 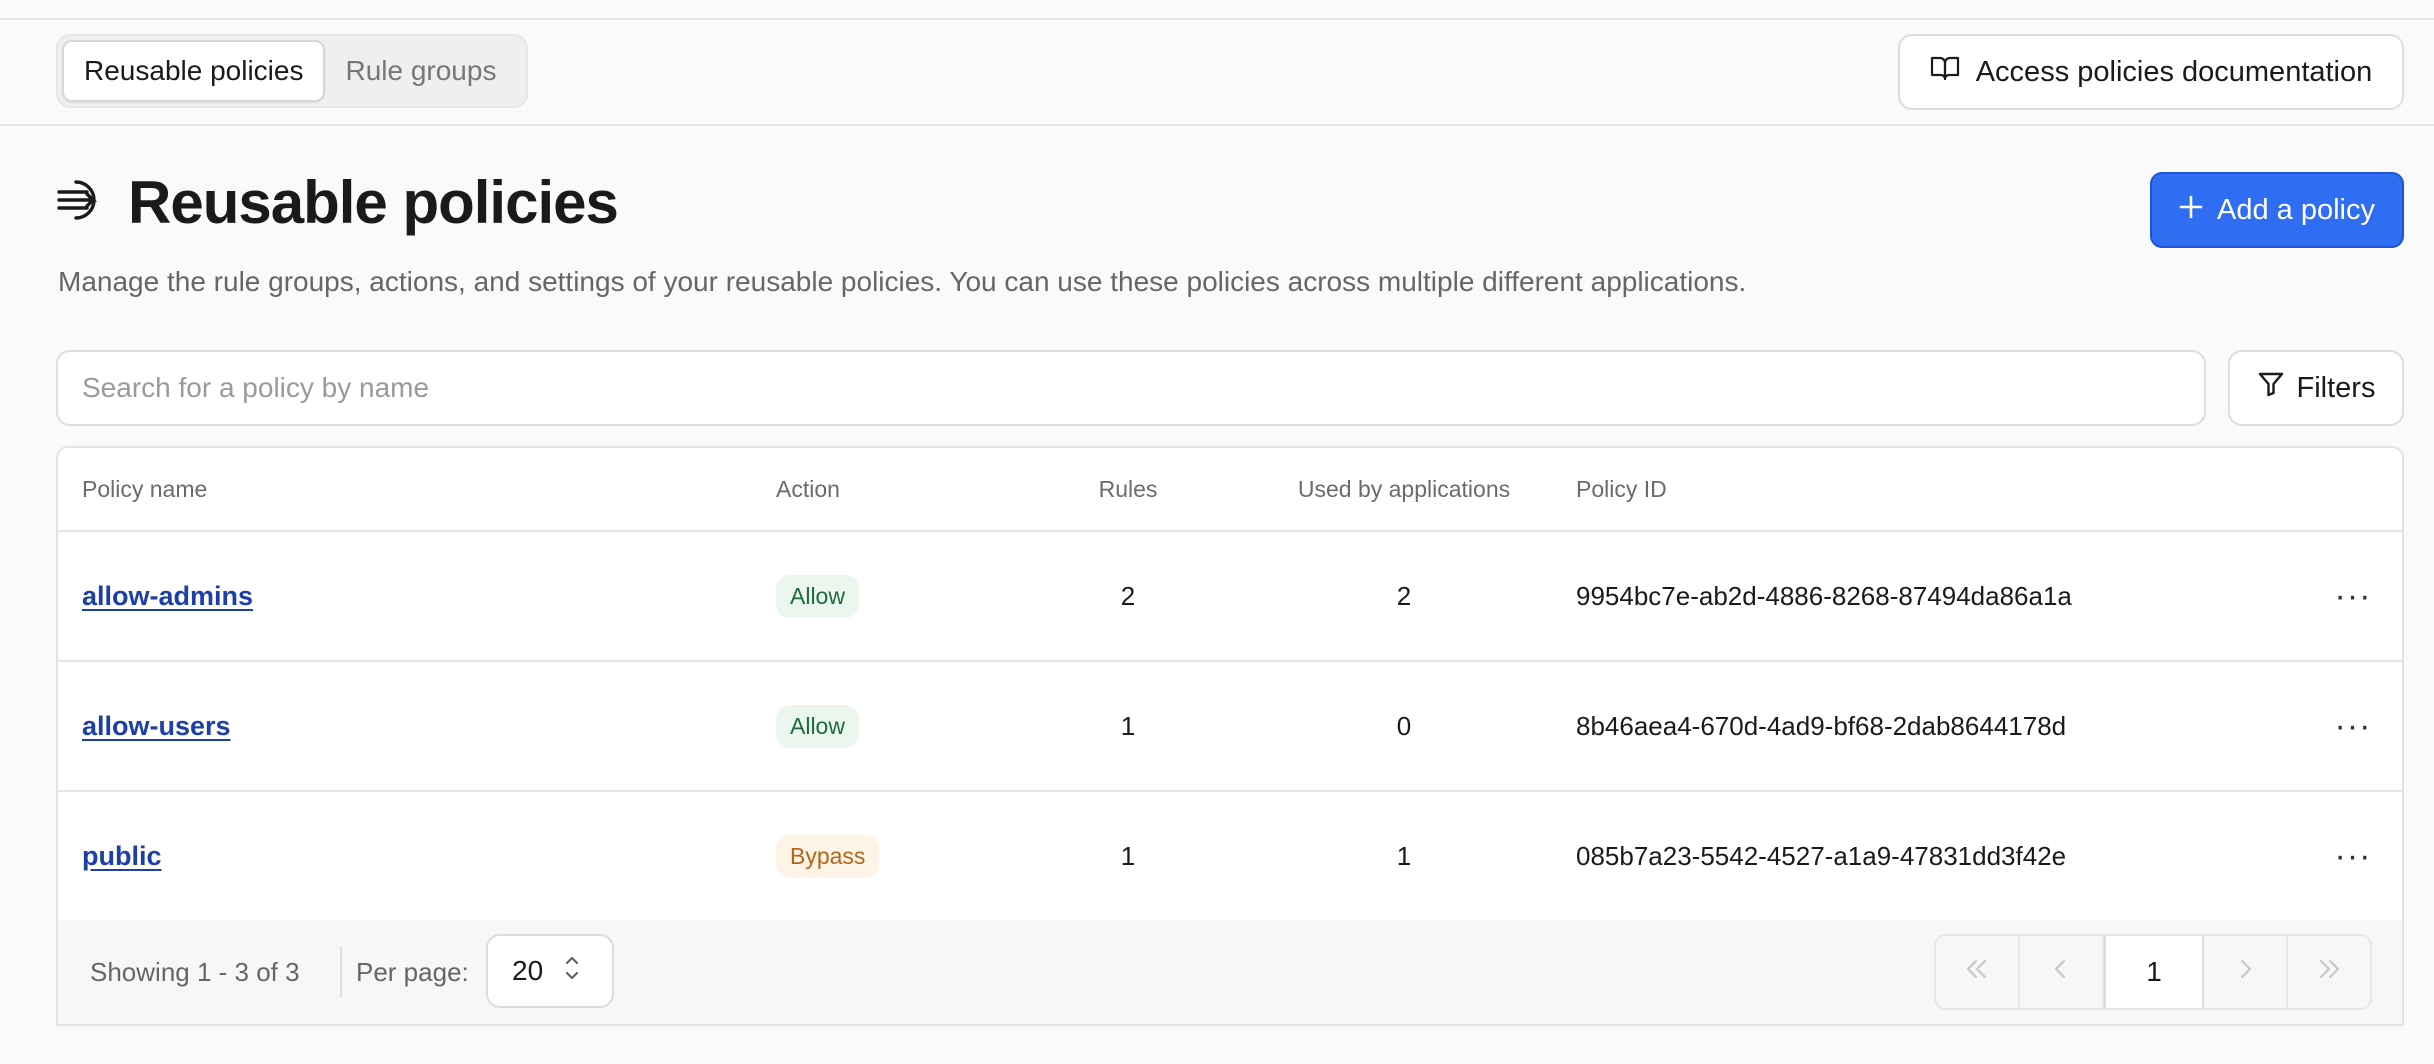 I want to click on plus-icon, so click(x=2191, y=210).